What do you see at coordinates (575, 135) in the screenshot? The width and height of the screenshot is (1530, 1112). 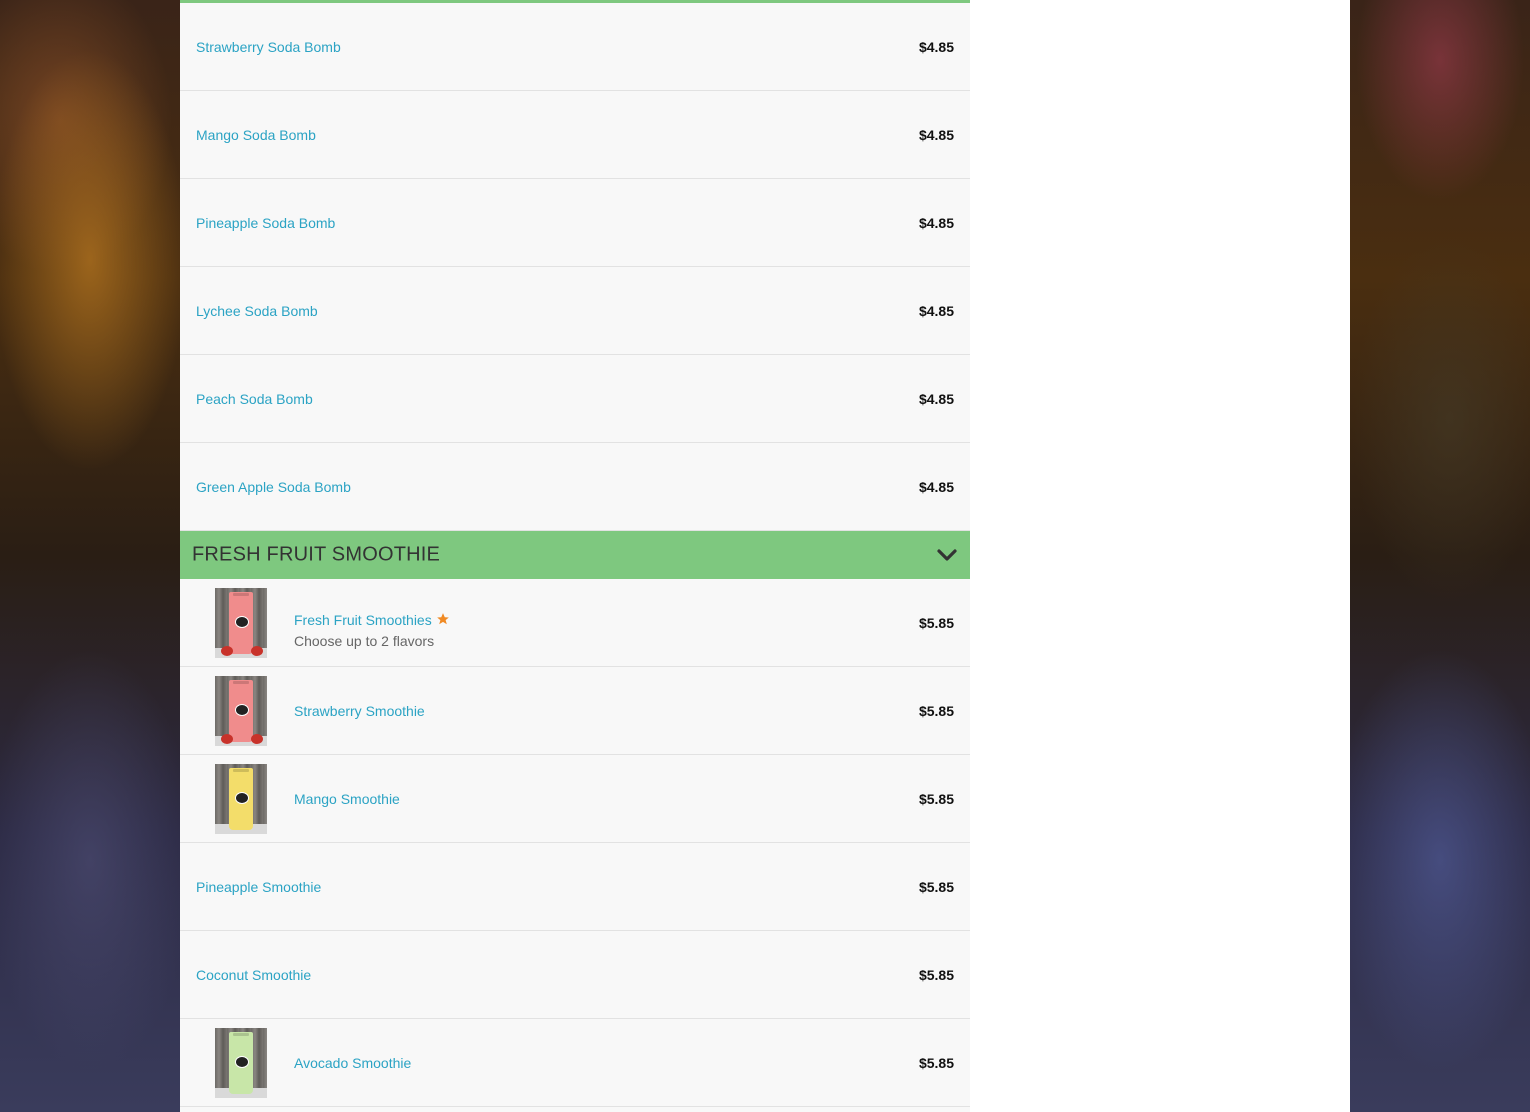 I see `menu-item-row: Mango Soda Bomb $4.85` at bounding box center [575, 135].